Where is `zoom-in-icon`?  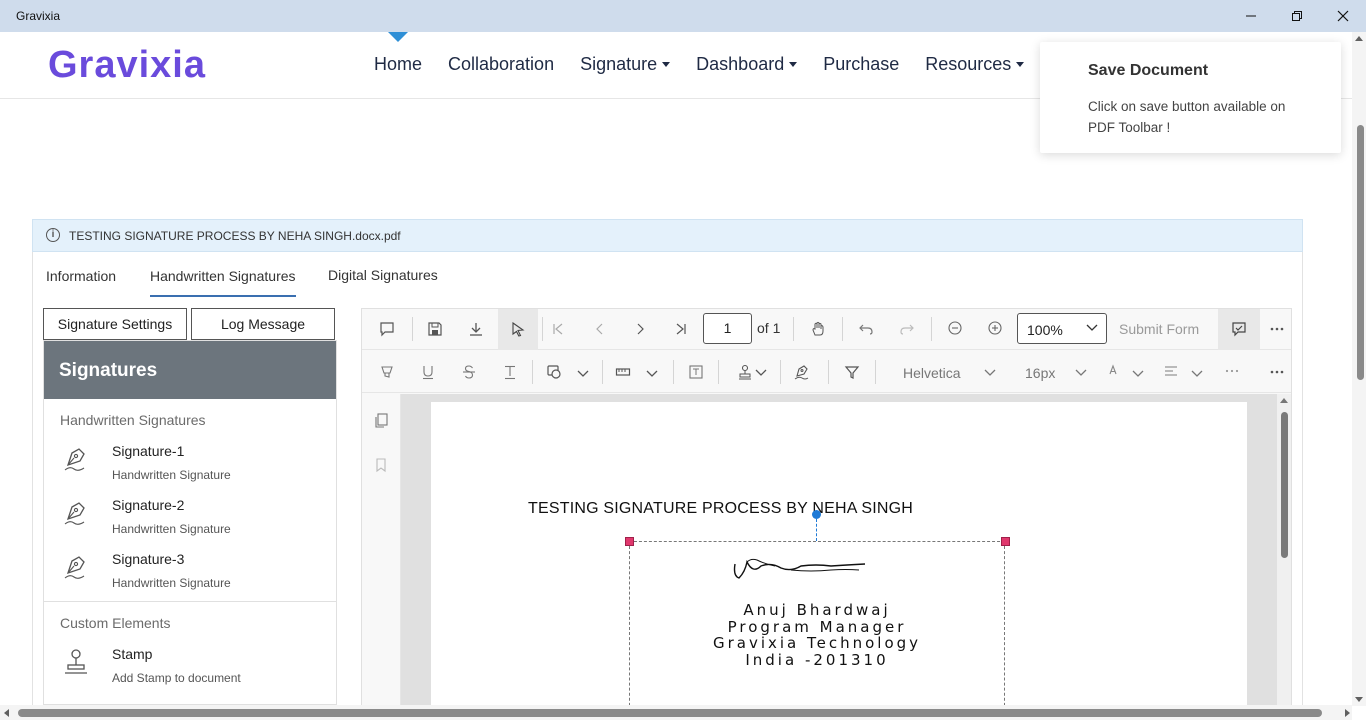 zoom-in-icon is located at coordinates (995, 328).